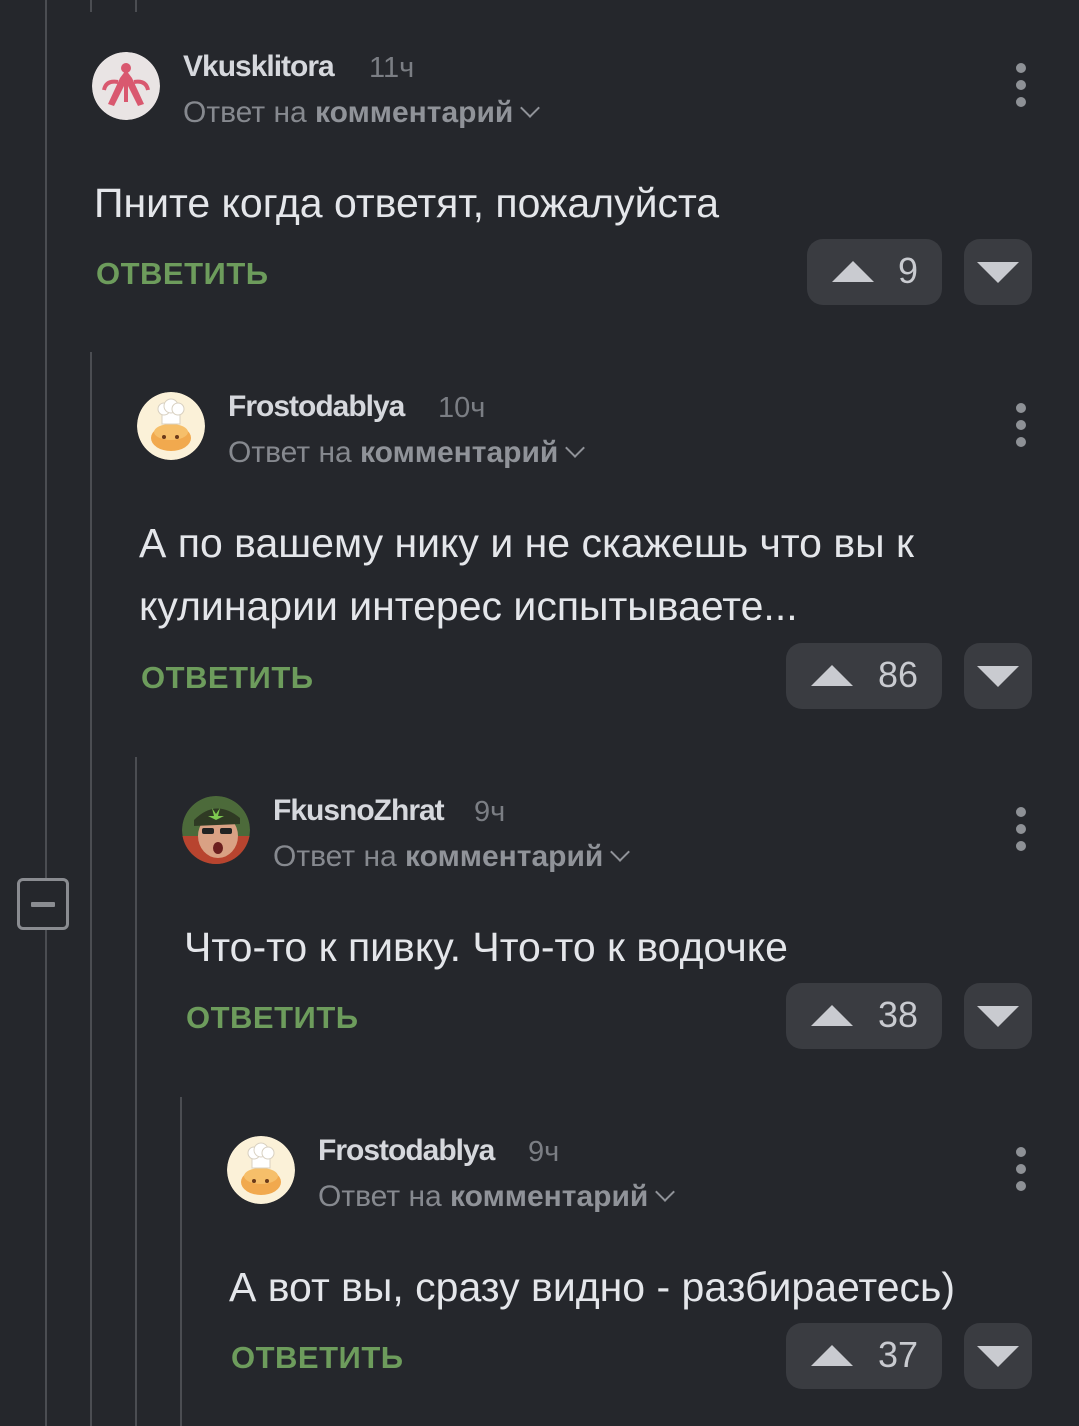 The height and width of the screenshot is (1426, 1079). I want to click on comment-text-line: А по вашему нику и не скажешь что вы к, so click(526, 543).